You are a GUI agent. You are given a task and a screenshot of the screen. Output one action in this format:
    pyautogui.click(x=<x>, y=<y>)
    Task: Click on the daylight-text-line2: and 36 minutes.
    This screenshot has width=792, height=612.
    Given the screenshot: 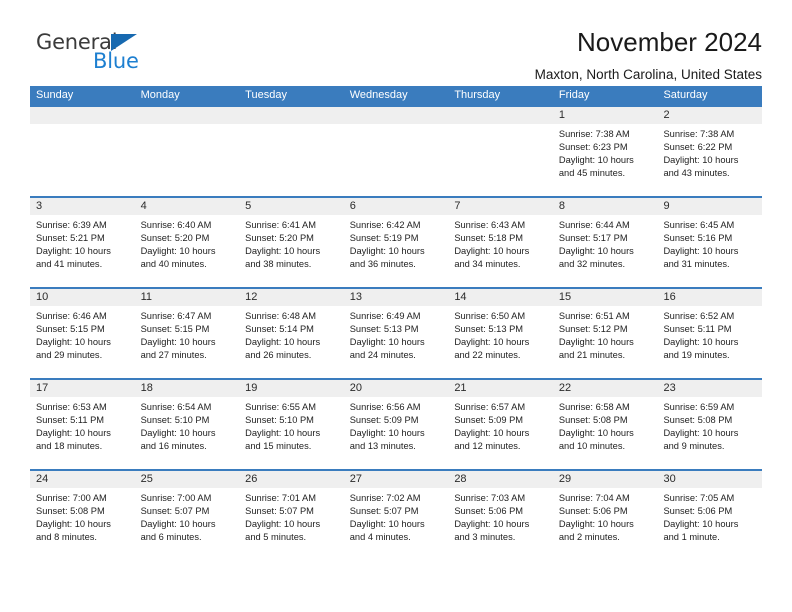 What is the action you would take?
    pyautogui.click(x=382, y=264)
    